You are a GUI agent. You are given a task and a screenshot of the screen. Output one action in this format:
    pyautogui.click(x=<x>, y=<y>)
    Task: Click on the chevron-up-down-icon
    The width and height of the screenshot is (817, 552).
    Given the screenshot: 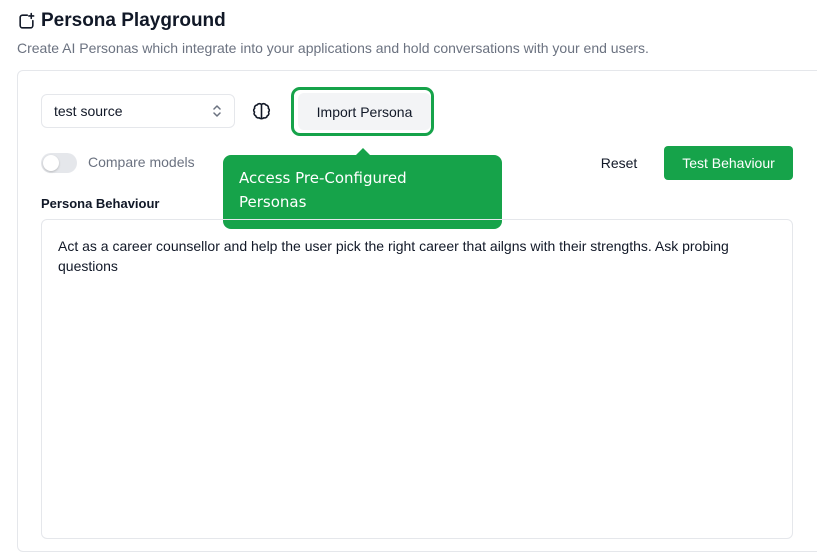 What is the action you would take?
    pyautogui.click(x=217, y=111)
    